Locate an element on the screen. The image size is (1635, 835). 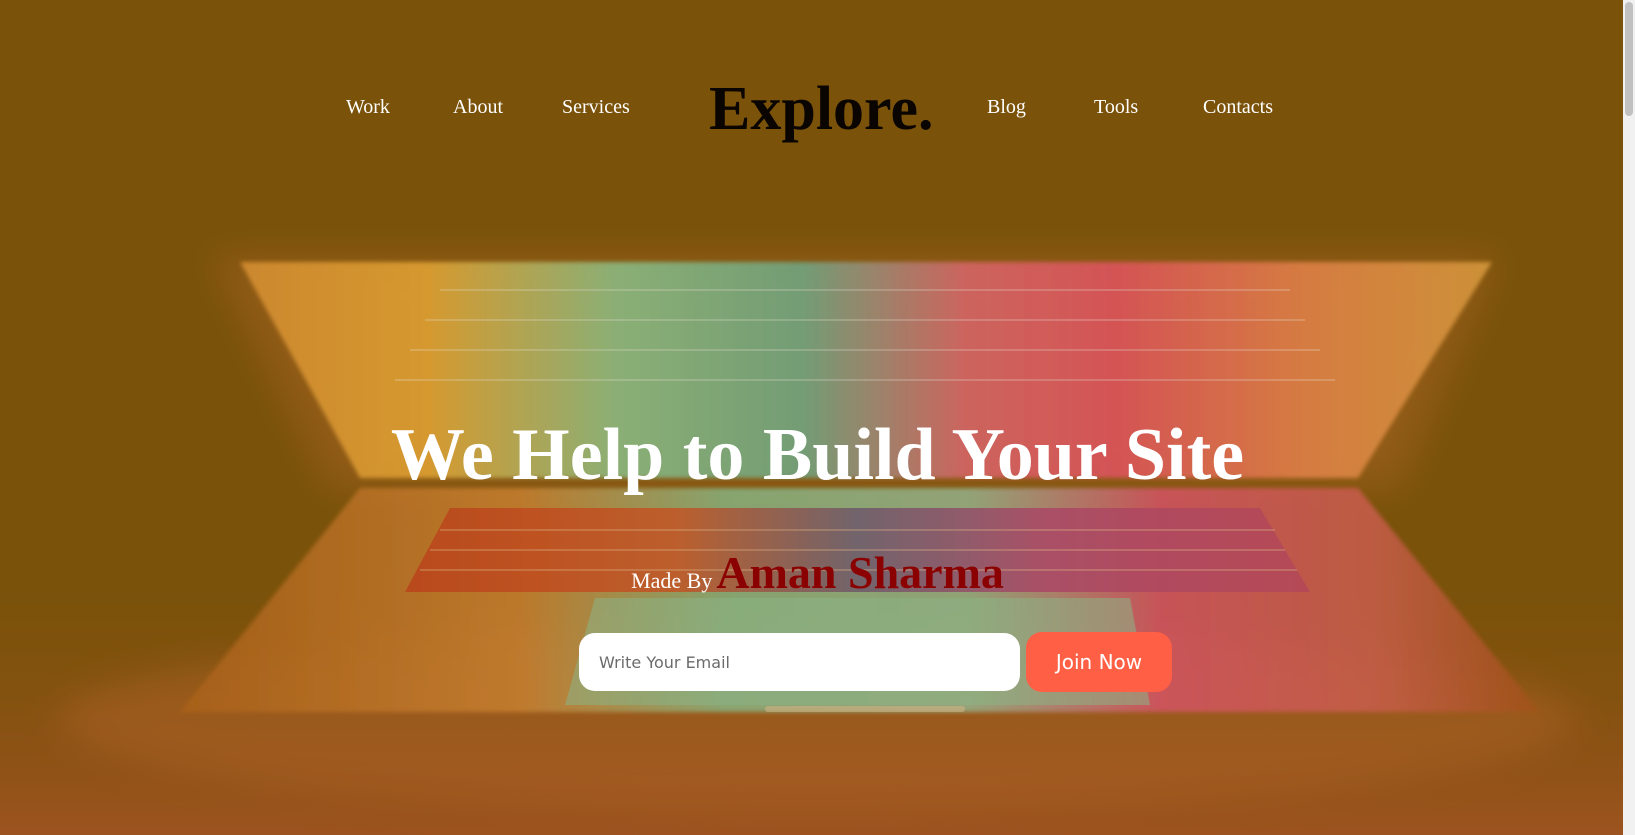
join-now-button: Join Now is located at coordinates (1099, 662).